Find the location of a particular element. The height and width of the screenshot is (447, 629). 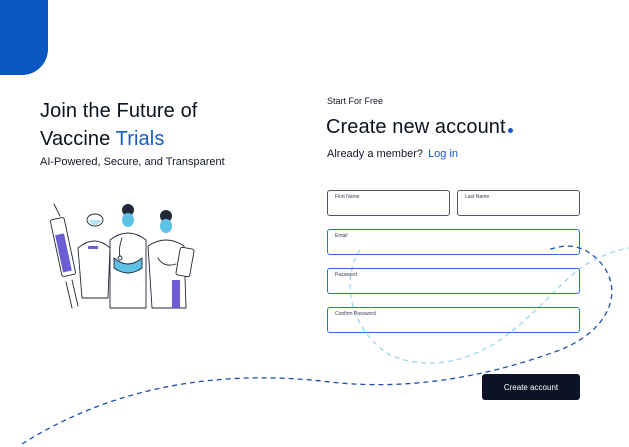

form-title: Create new account is located at coordinates (419, 127).